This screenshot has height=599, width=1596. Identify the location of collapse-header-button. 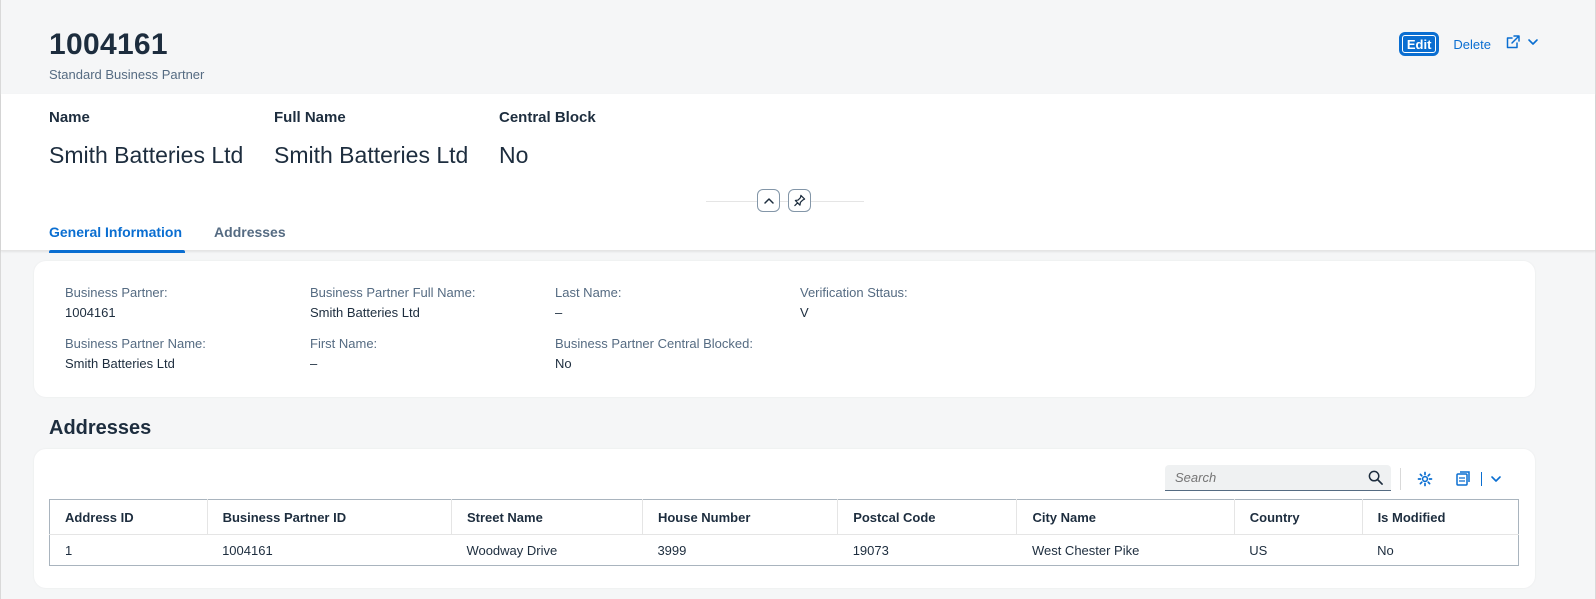
(768, 200).